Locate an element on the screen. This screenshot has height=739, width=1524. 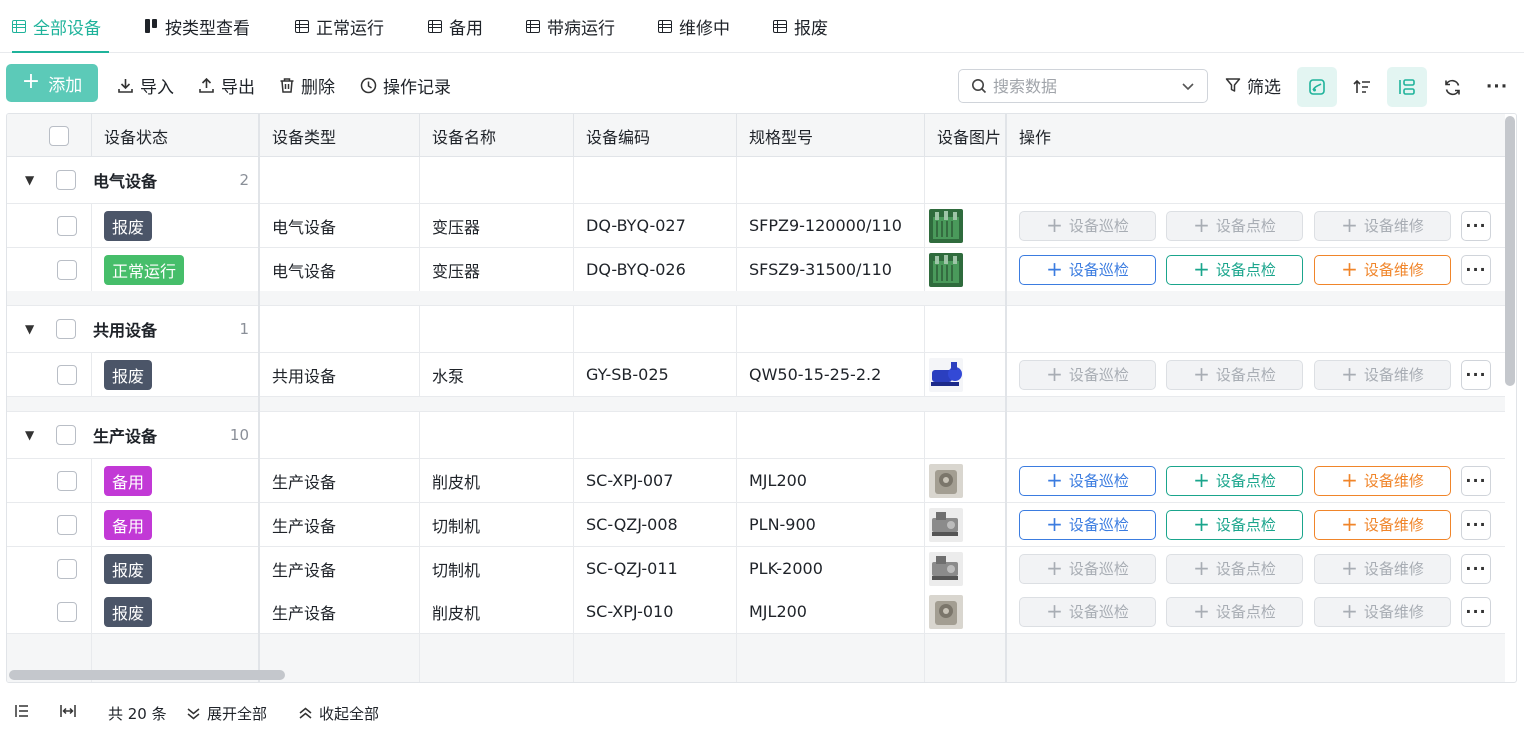
spec-cell: SFPZ9-120000/110 is located at coordinates (831, 225).